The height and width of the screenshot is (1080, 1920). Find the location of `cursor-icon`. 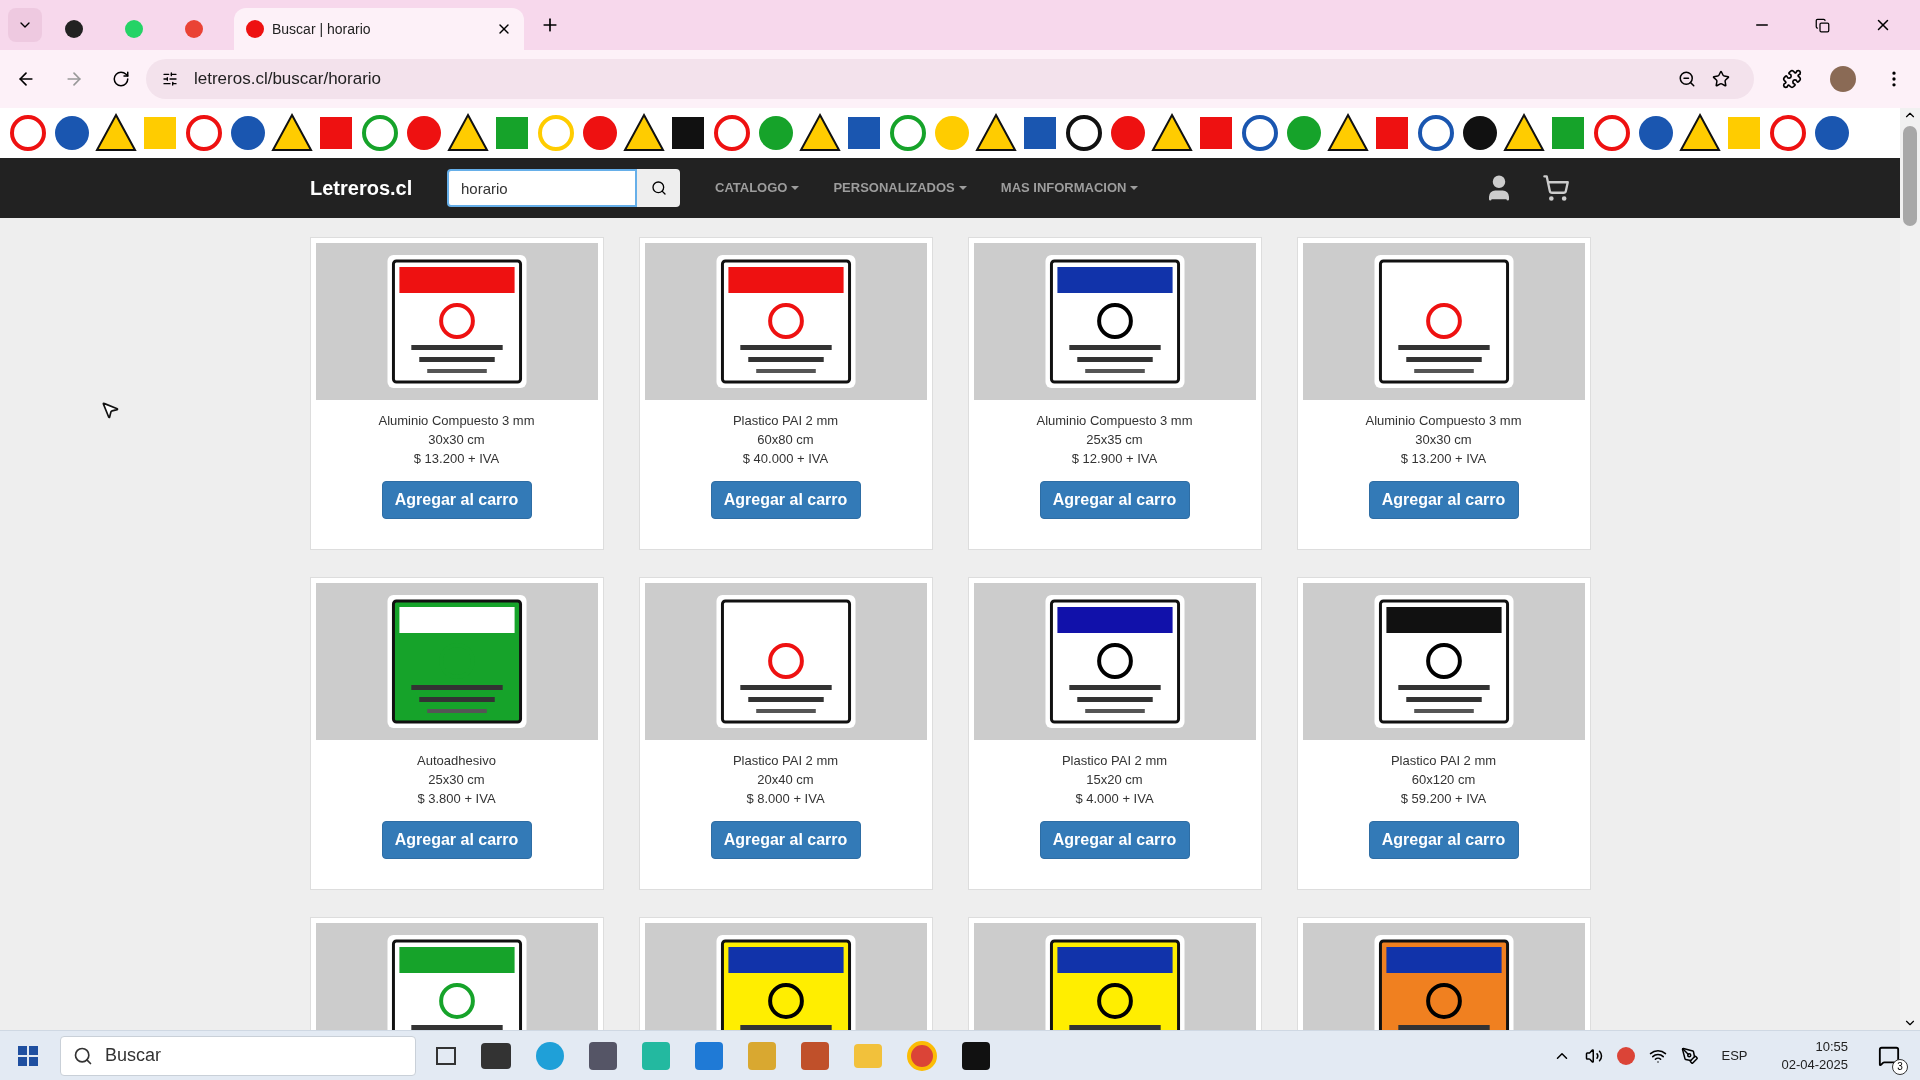

cursor-icon is located at coordinates (110, 410).